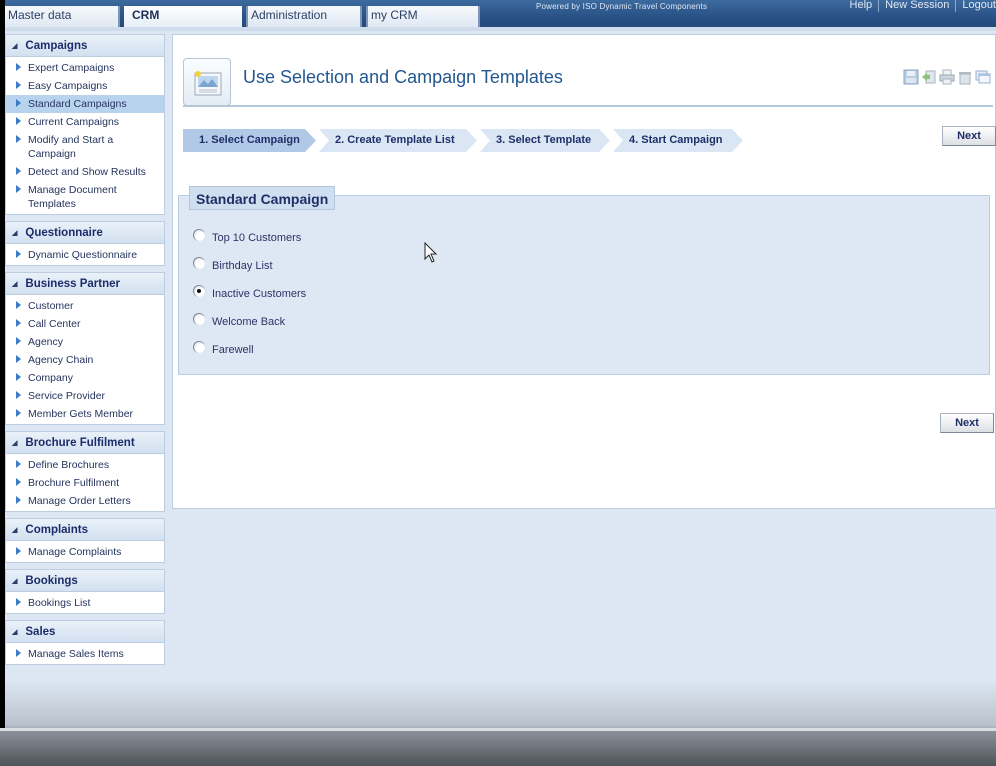 The image size is (996, 766). I want to click on sidebar-section-title: Bookings, so click(51, 581).